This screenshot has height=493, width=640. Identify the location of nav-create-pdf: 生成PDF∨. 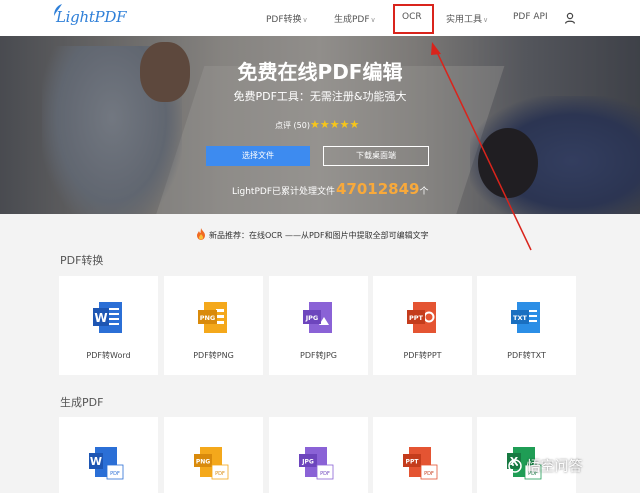
(355, 18).